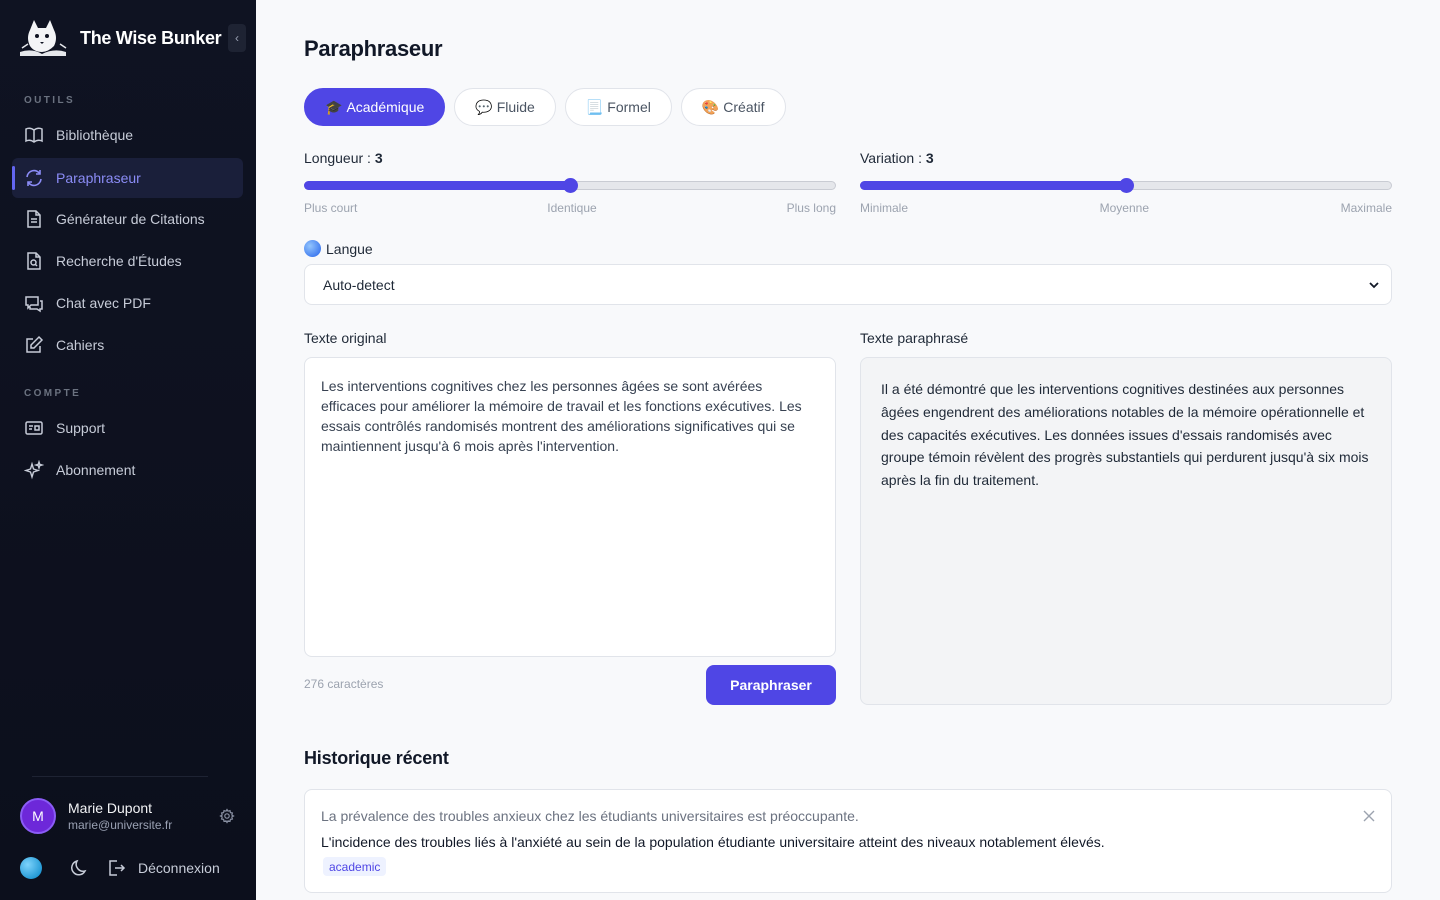 This screenshot has width=1440, height=900. Describe the element at coordinates (96, 470) in the screenshot. I see `sidebar-item-label: Abonnement` at that location.